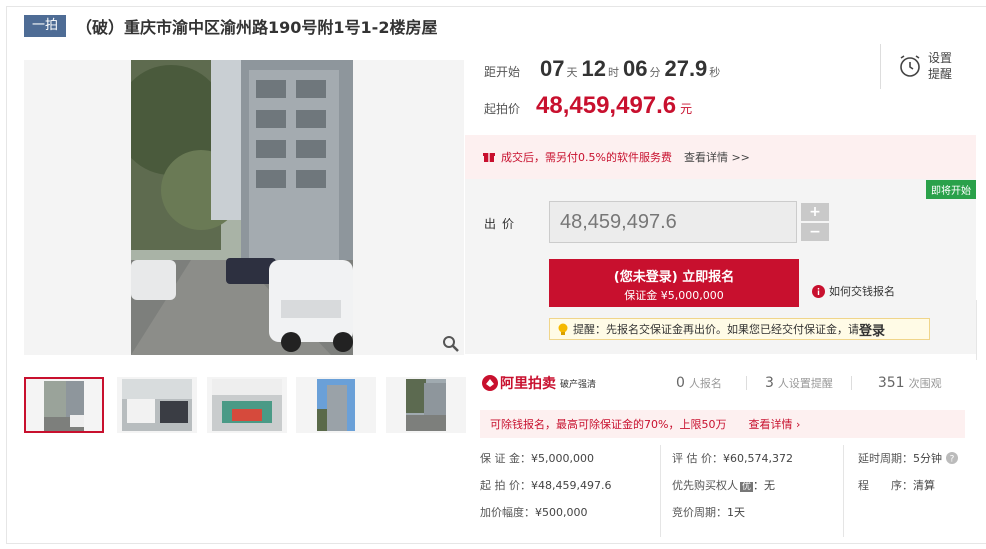 This screenshot has height=549, width=986. What do you see at coordinates (862, 291) in the screenshot?
I see `how-to-register-text: 如何交钱报名` at bounding box center [862, 291].